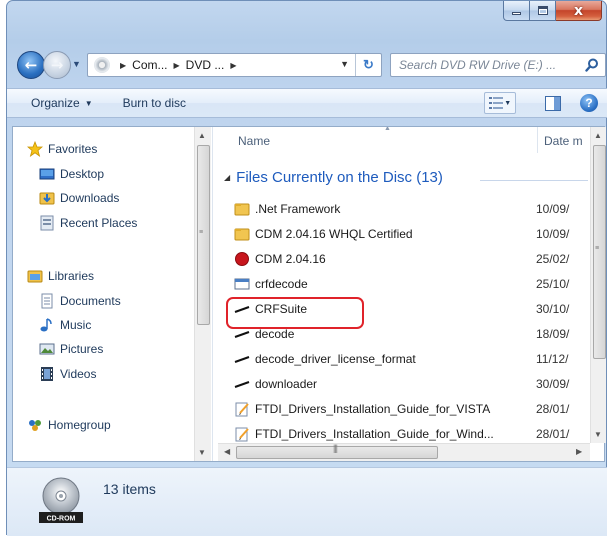  Describe the element at coordinates (35, 425) in the screenshot. I see `homegroup-icon` at that location.